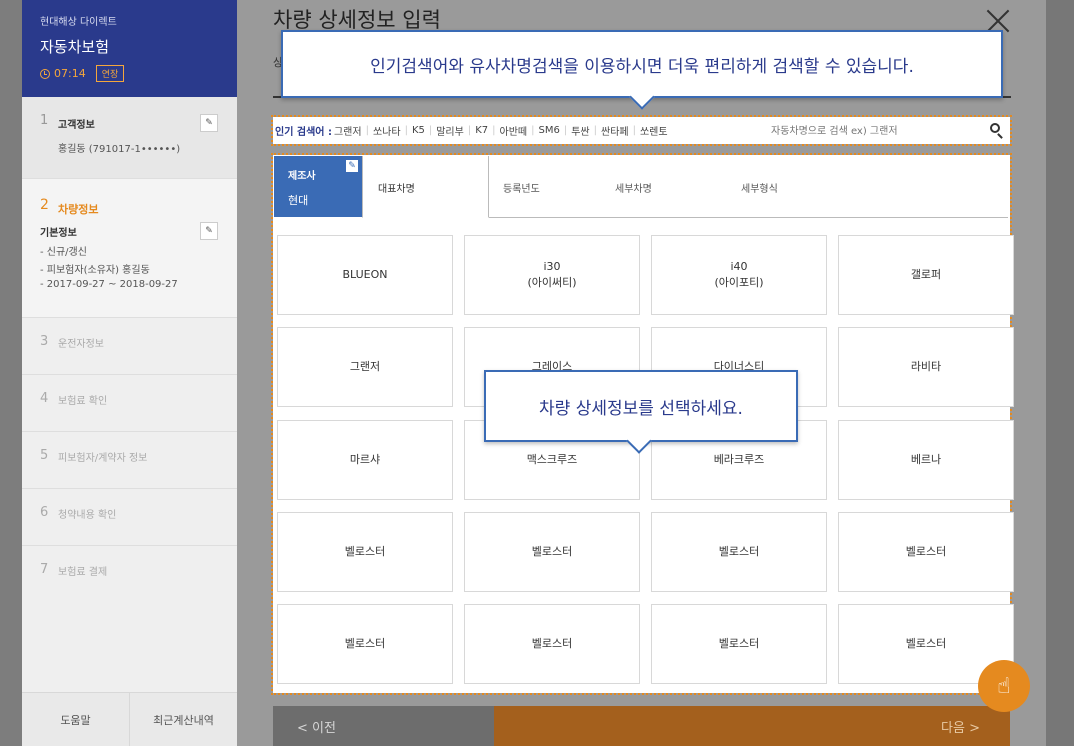 The image size is (1074, 746). Describe the element at coordinates (481, 130) in the screenshot. I see `popular-keyword: K7` at that location.